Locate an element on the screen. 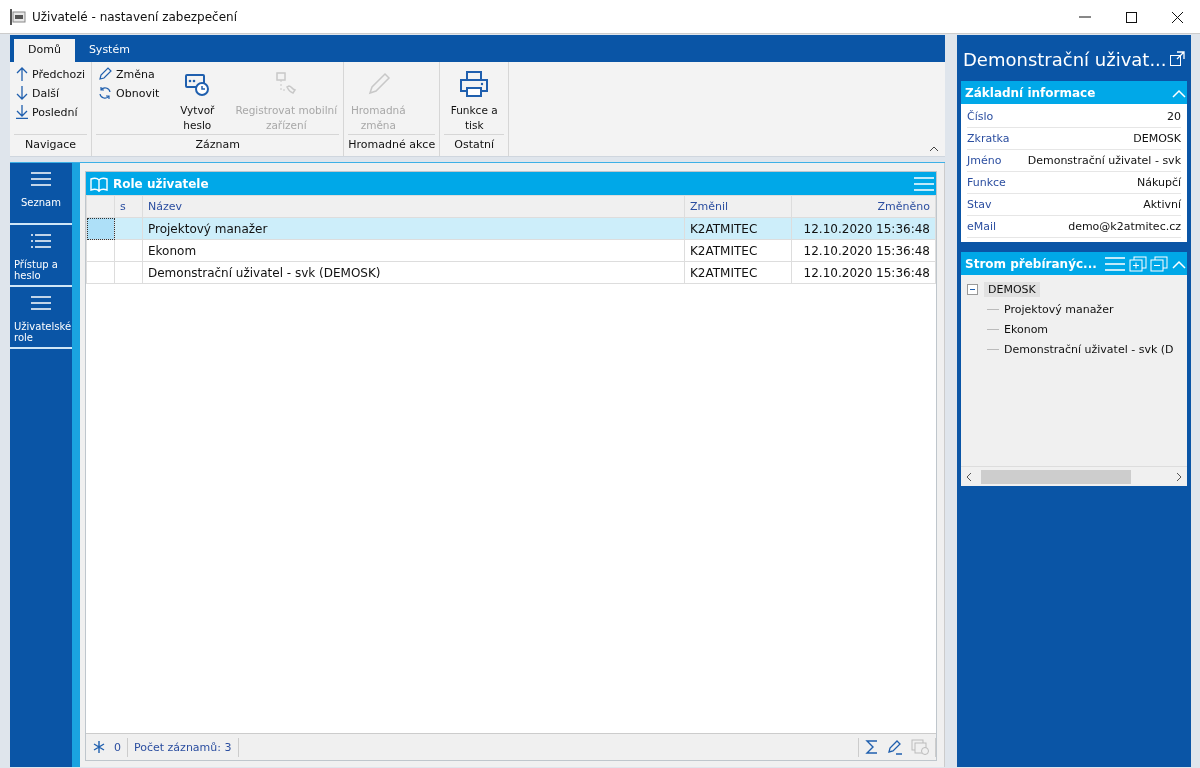 The height and width of the screenshot is (768, 1200). group-label: Ostatní is located at coordinates (474, 144).